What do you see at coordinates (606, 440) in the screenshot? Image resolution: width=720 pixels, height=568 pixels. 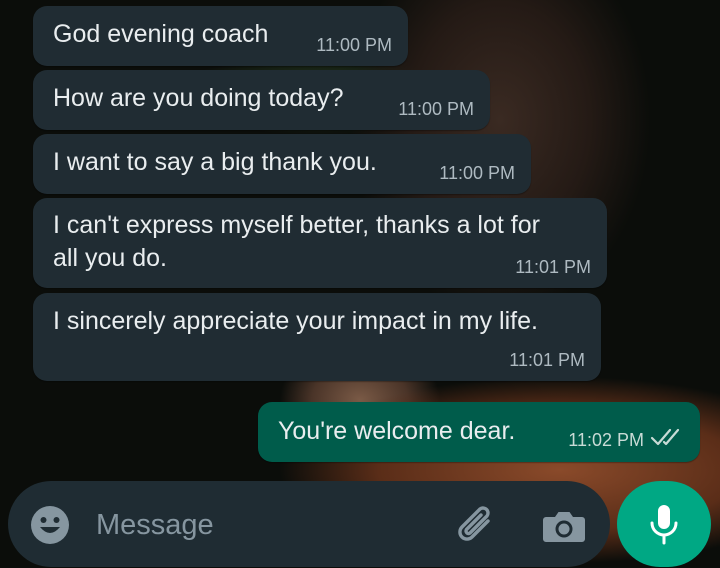 I see `message-timestamp: 11:02 PM` at bounding box center [606, 440].